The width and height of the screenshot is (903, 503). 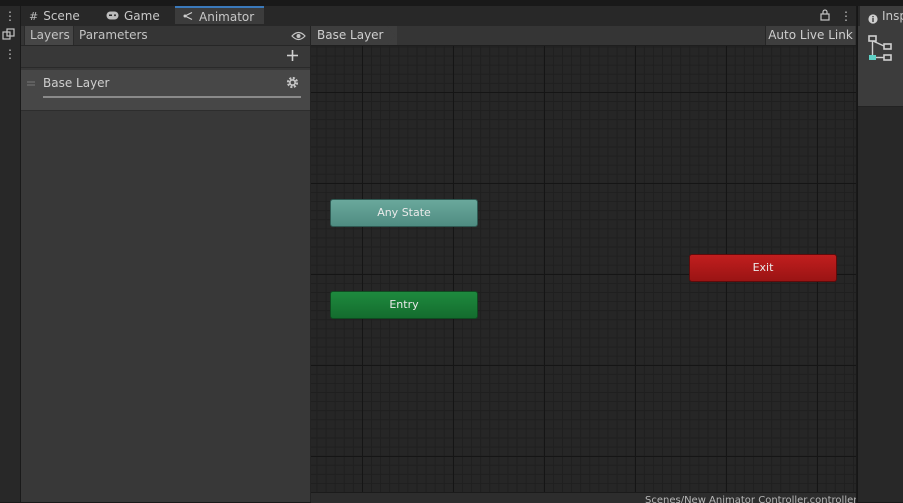 What do you see at coordinates (10, 54) in the screenshot?
I see `dock-menu-icon-2: ⋮` at bounding box center [10, 54].